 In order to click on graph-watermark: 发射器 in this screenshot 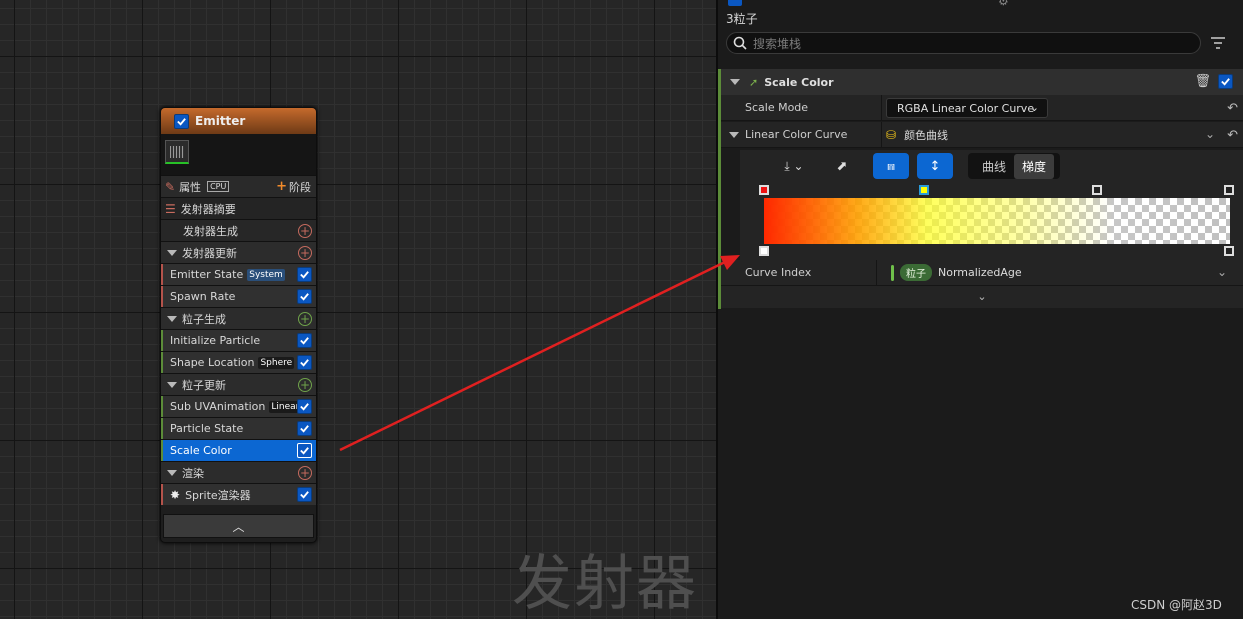, I will do `click(605, 584)`.